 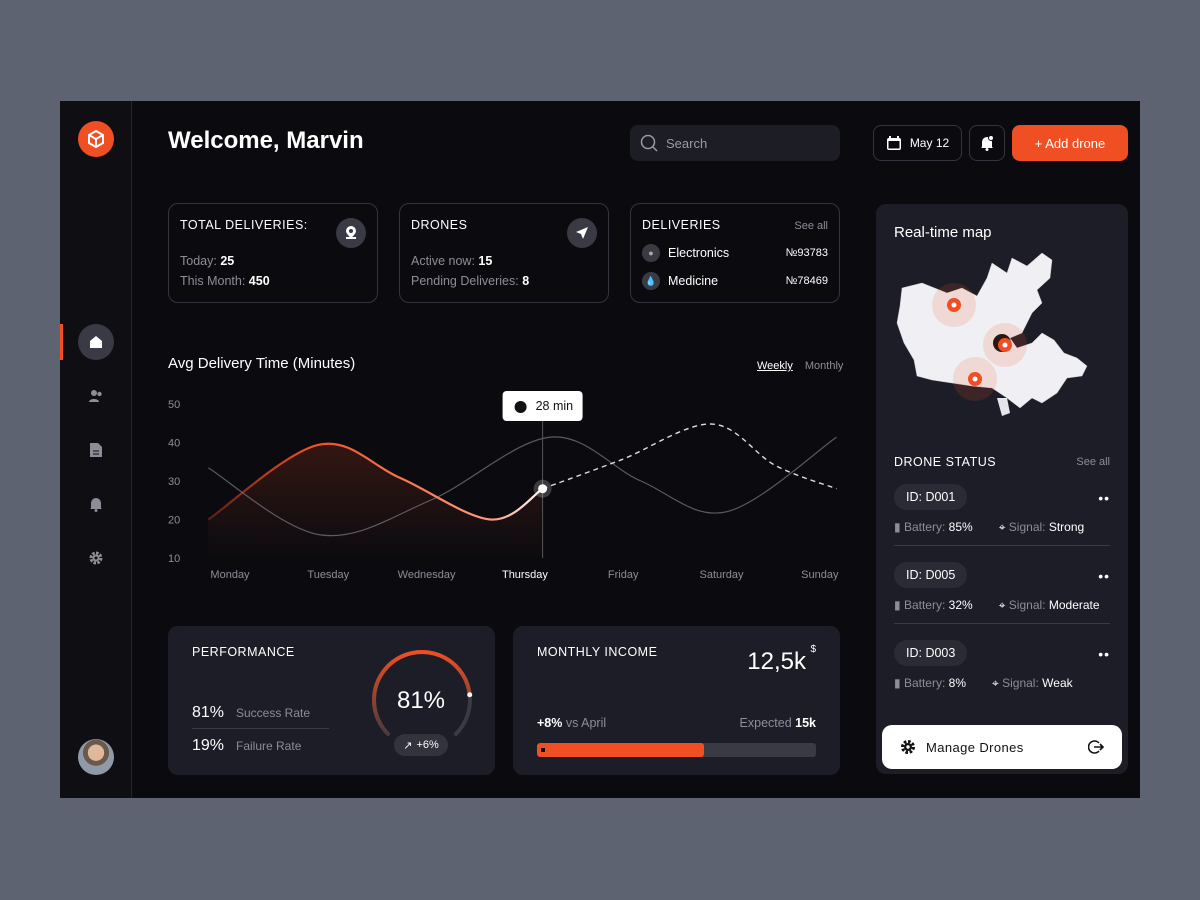 What do you see at coordinates (1049, 605) in the screenshot?
I see `signal-stat: ⌖ Signal: Moderate` at bounding box center [1049, 605].